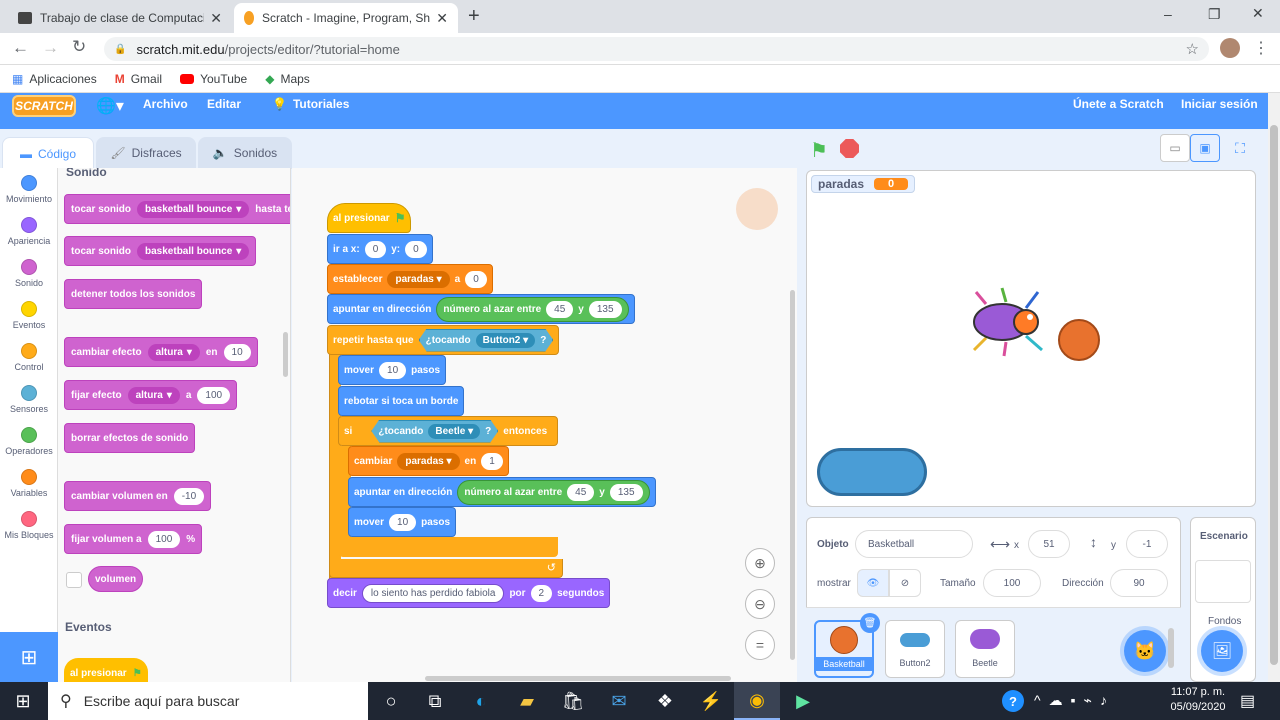 Image resolution: width=1280 pixels, height=720 pixels. Describe the element at coordinates (506, 340) in the screenshot. I see `touching-object-dropdown: Button2 ▾` at that location.